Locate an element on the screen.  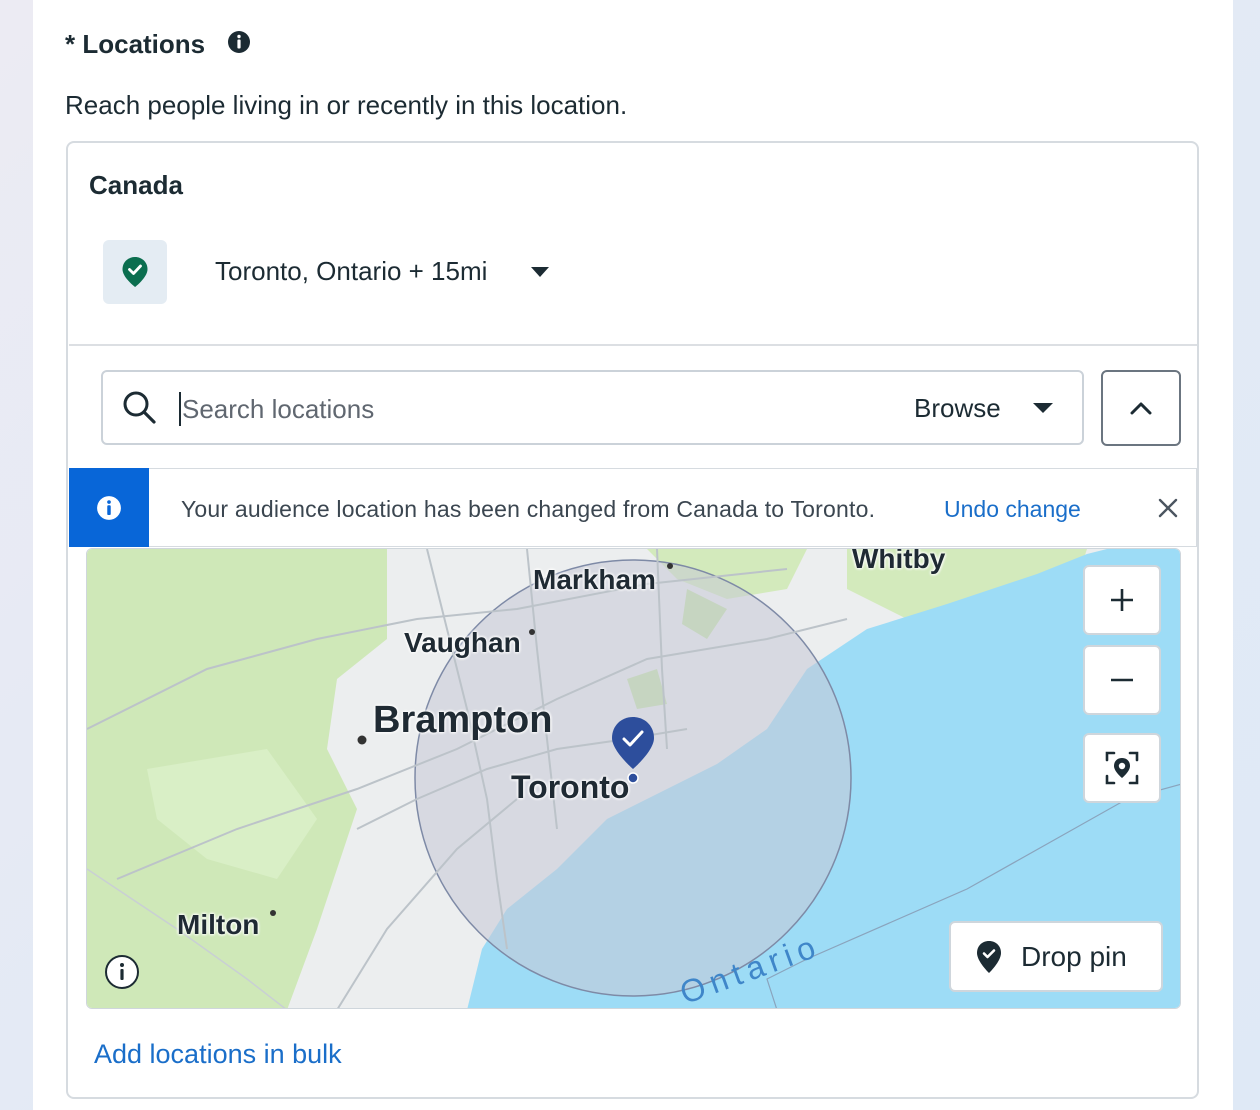
locate-button is located at coordinates (1122, 768).